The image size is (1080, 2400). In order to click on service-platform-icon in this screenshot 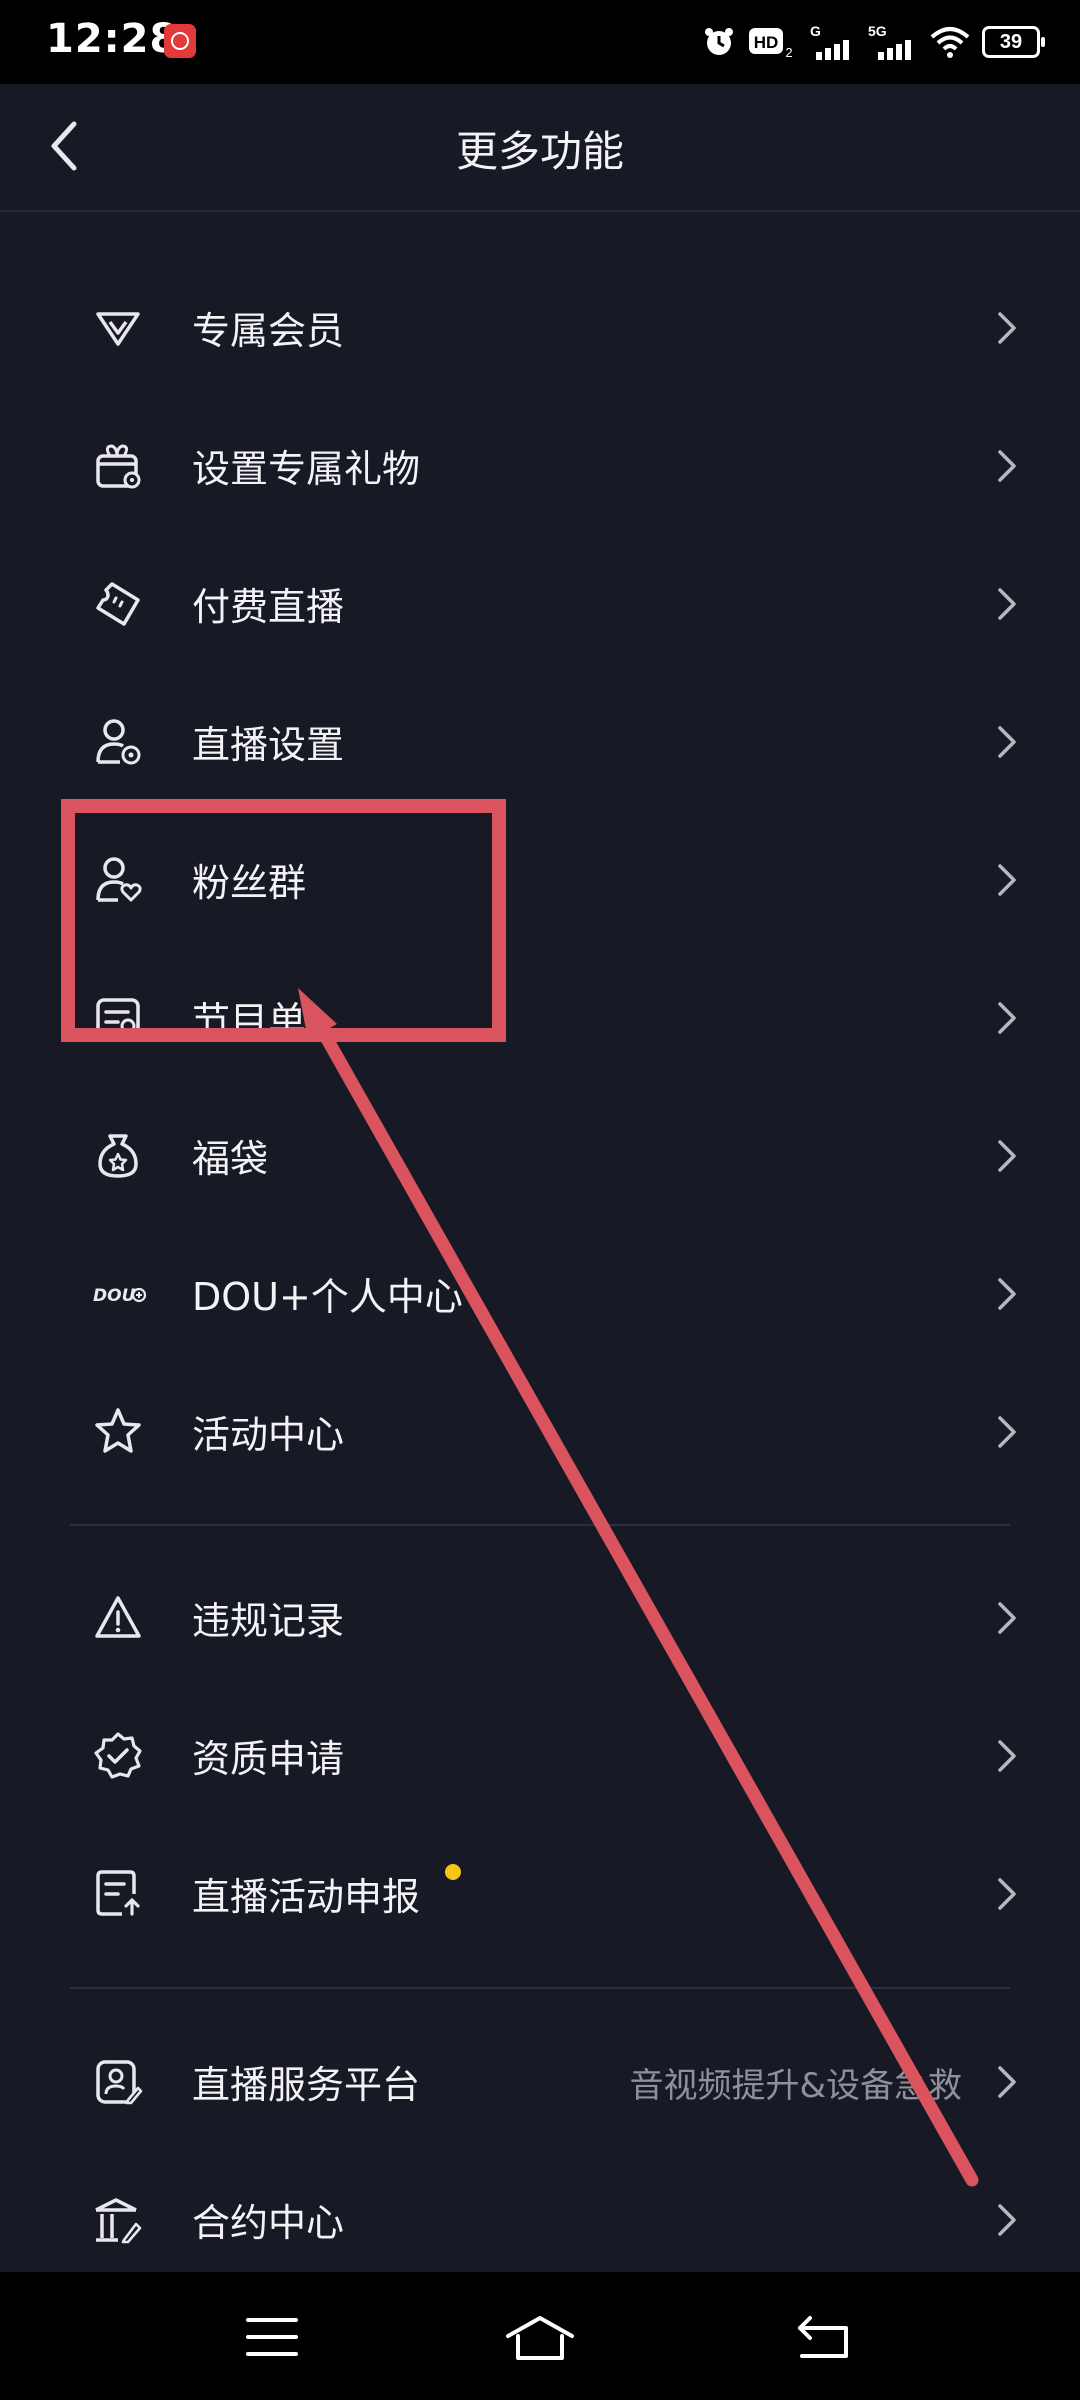, I will do `click(119, 2082)`.